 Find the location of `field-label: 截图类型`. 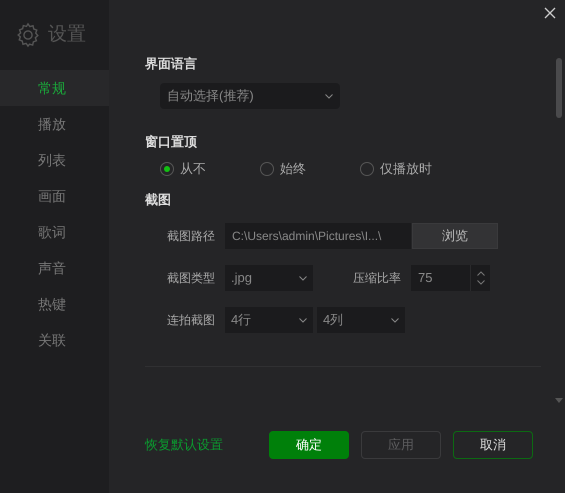

field-label: 截图类型 is located at coordinates (191, 278).